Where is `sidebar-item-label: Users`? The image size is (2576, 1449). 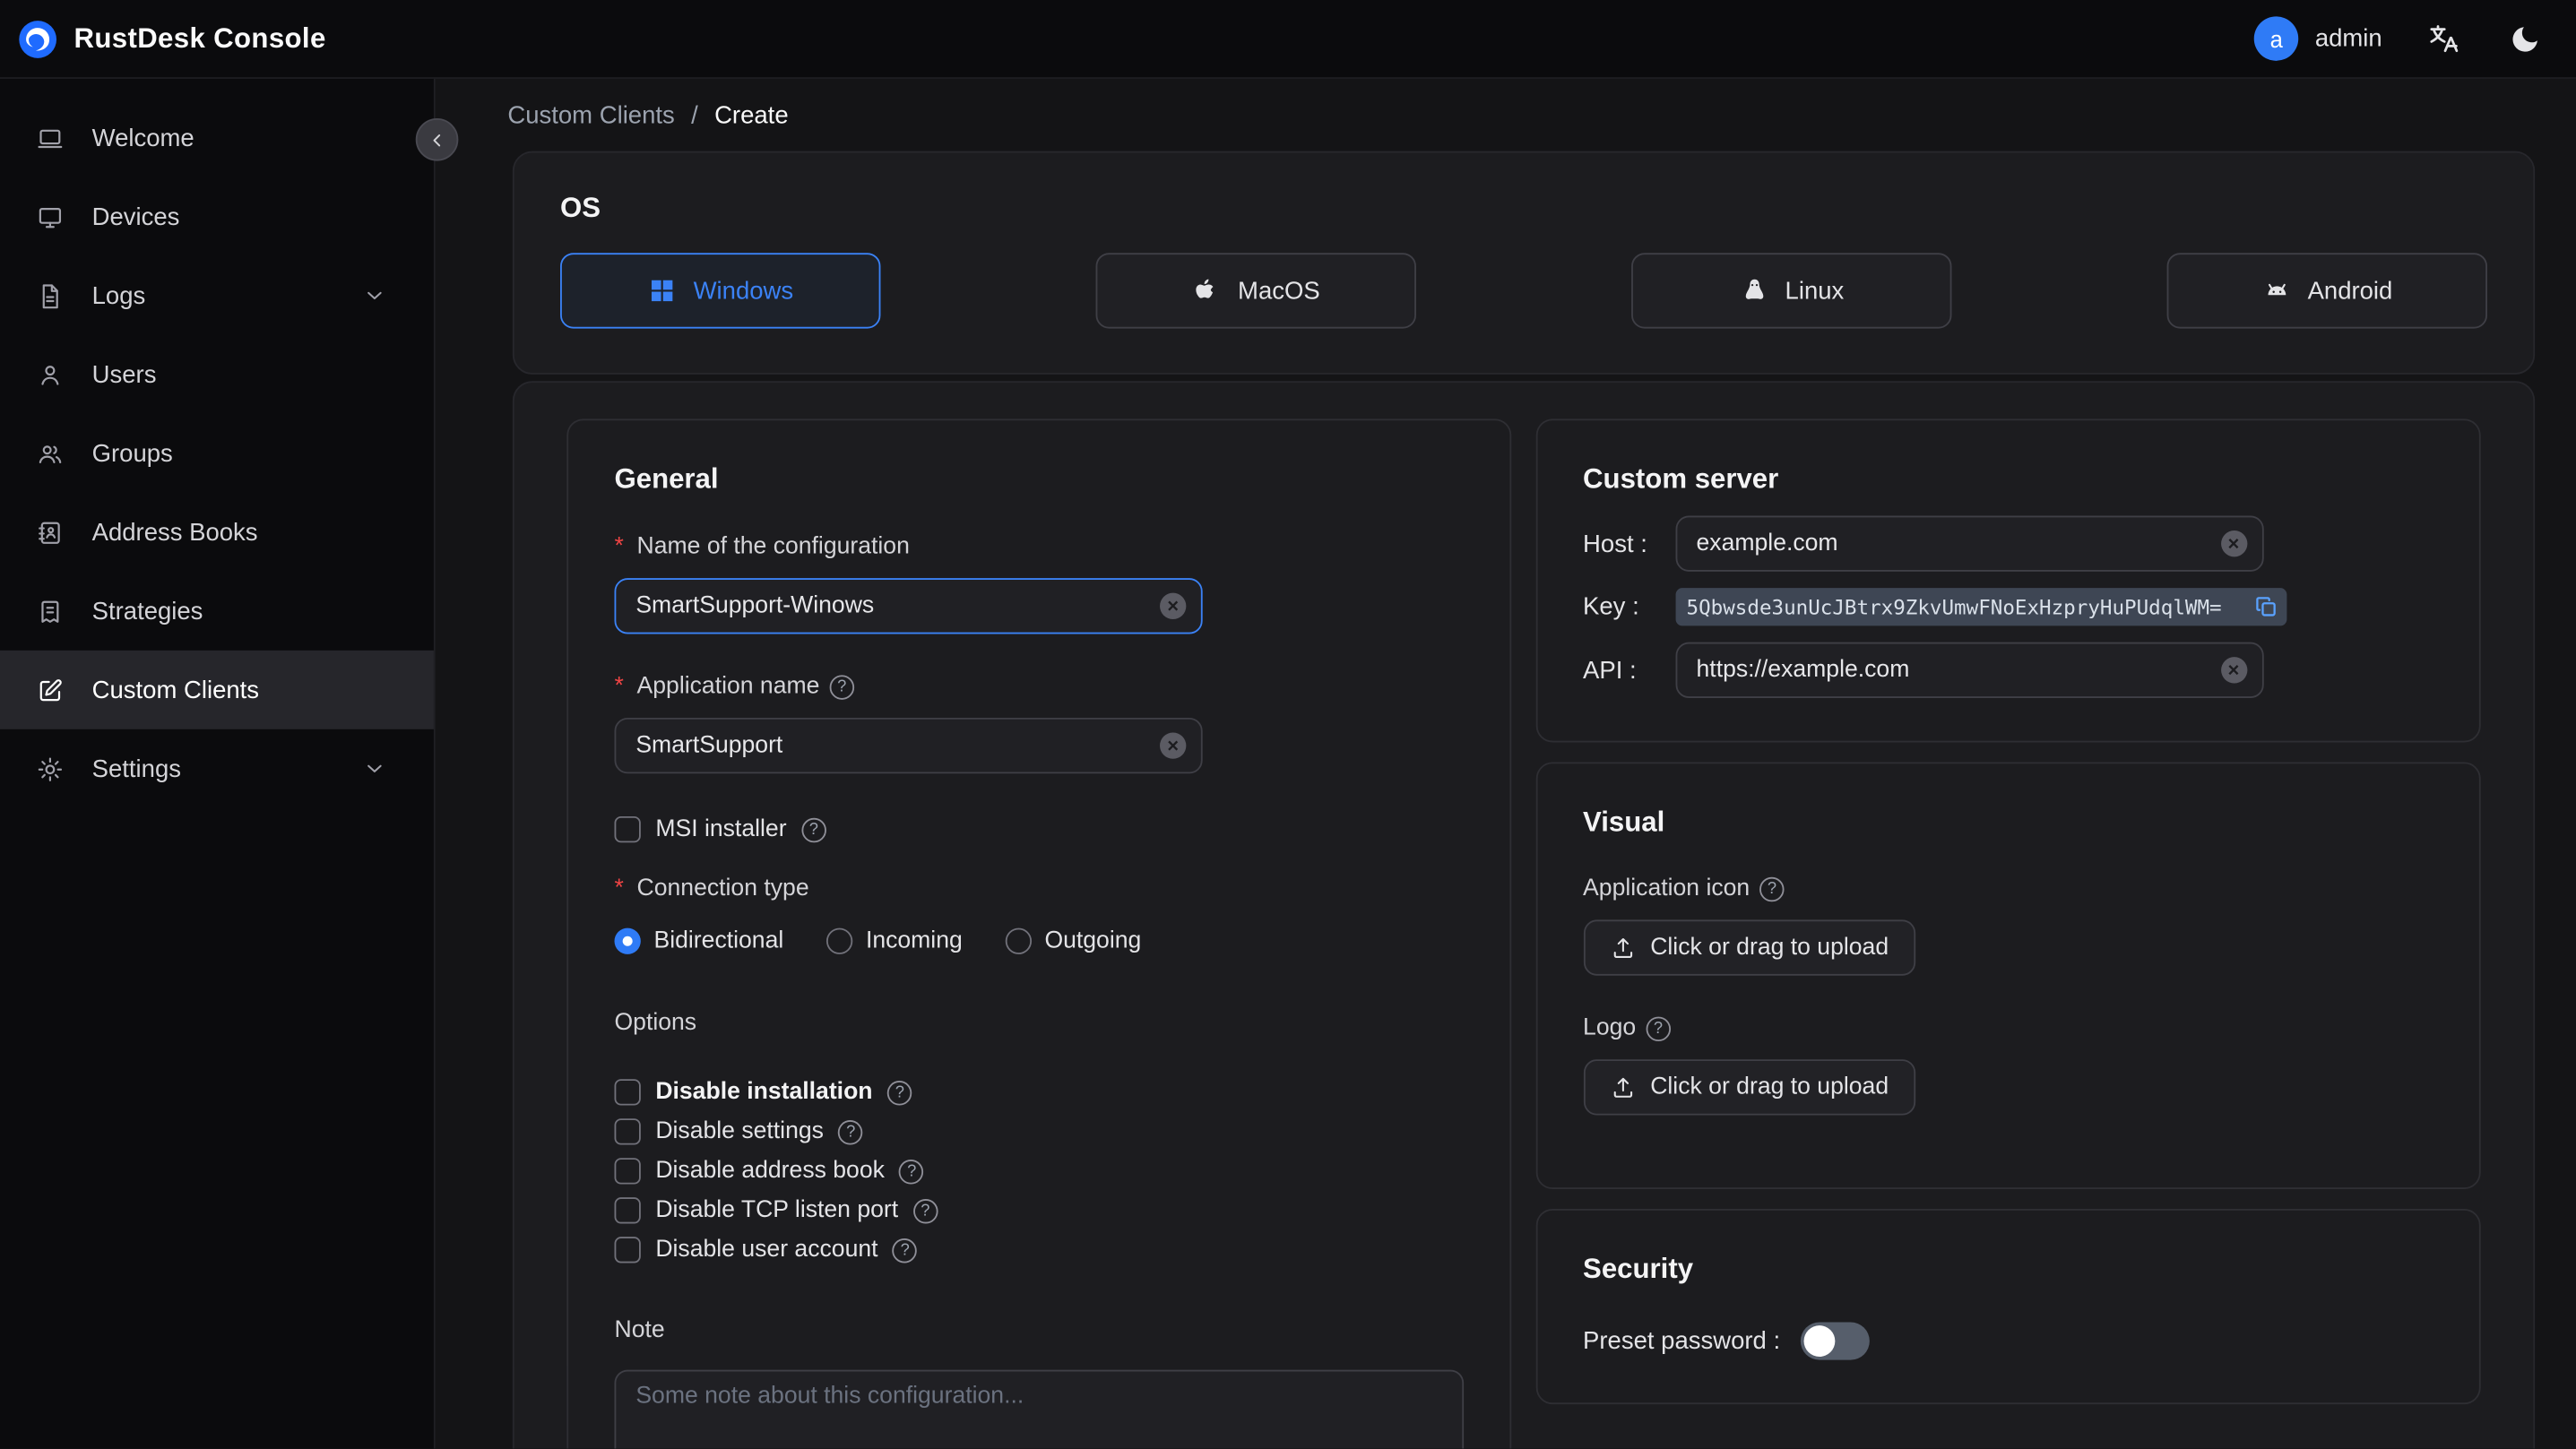
sidebar-item-label: Users is located at coordinates (124, 374).